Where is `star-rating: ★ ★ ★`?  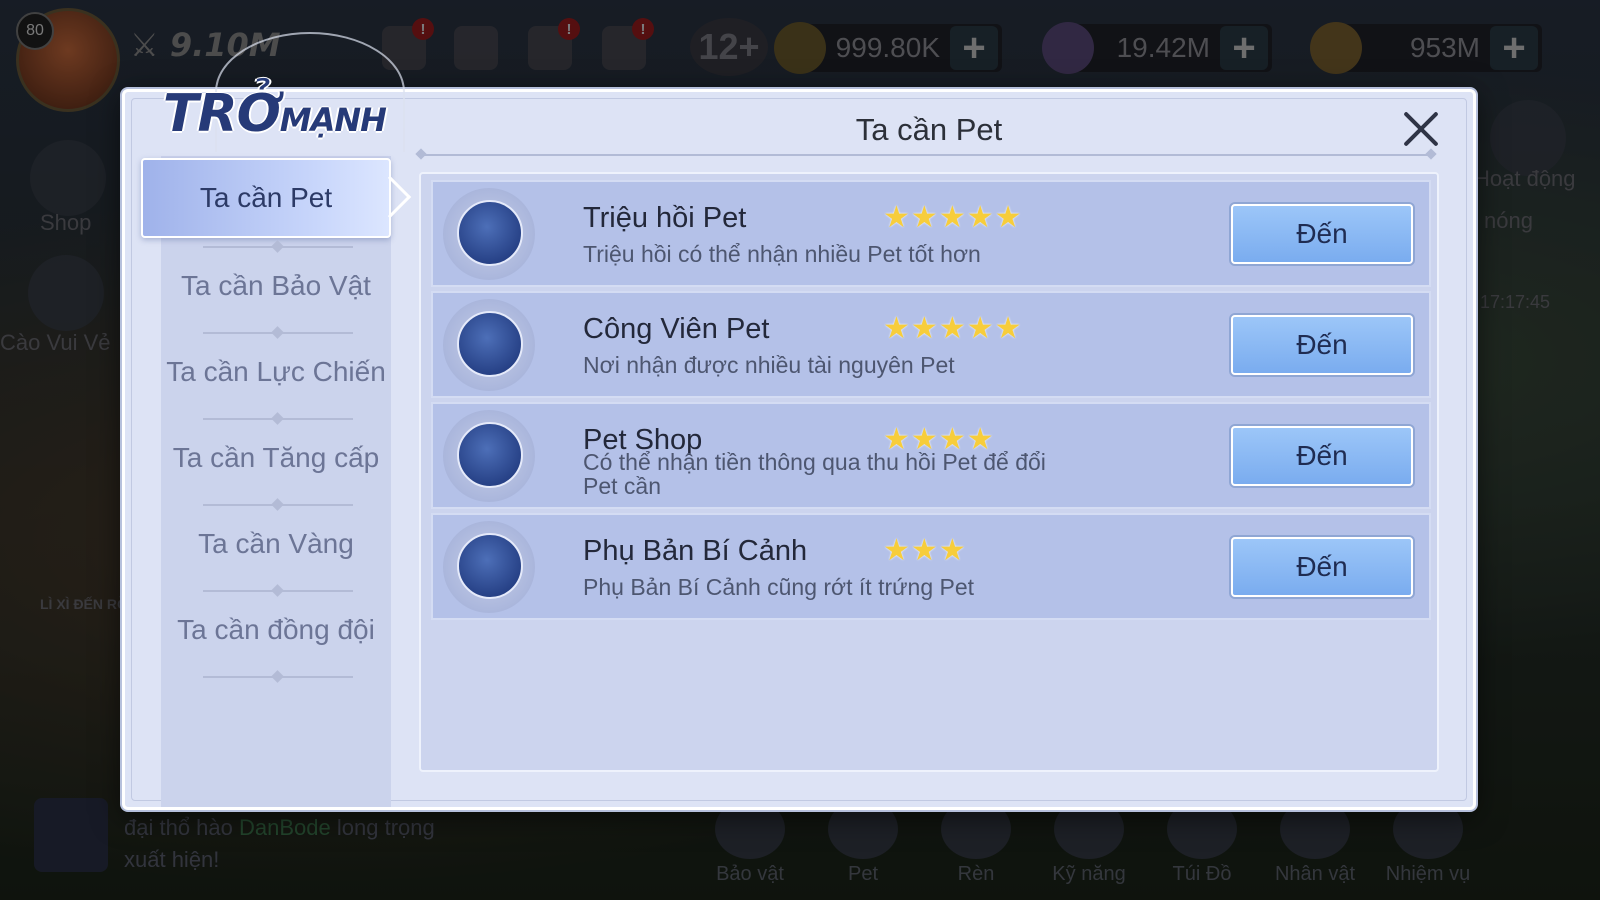
star-rating: ★ ★ ★ is located at coordinates (924, 551).